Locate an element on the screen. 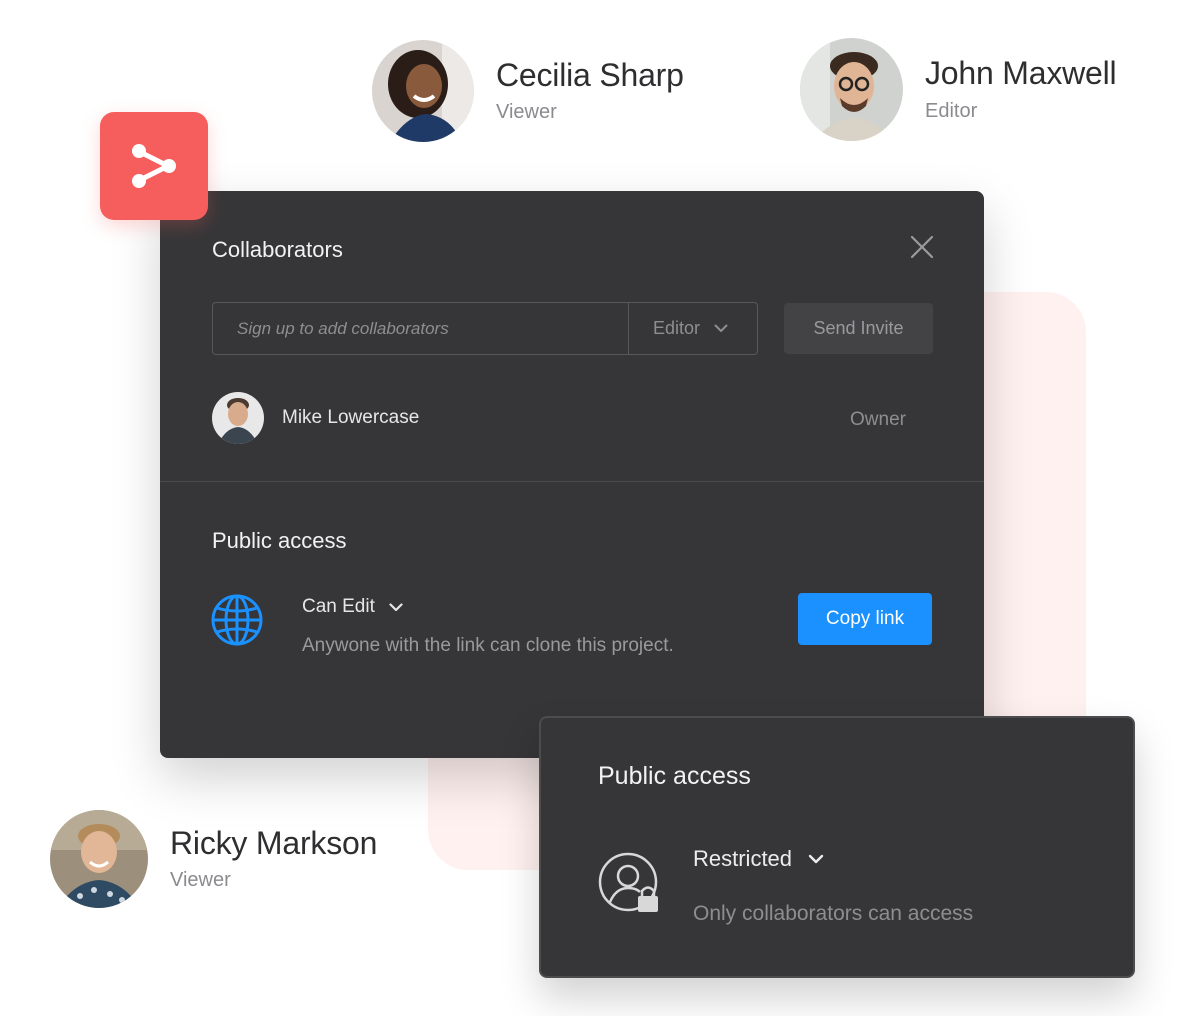  person-cecilia: Cecilia Sharp Viewer is located at coordinates (528, 91).